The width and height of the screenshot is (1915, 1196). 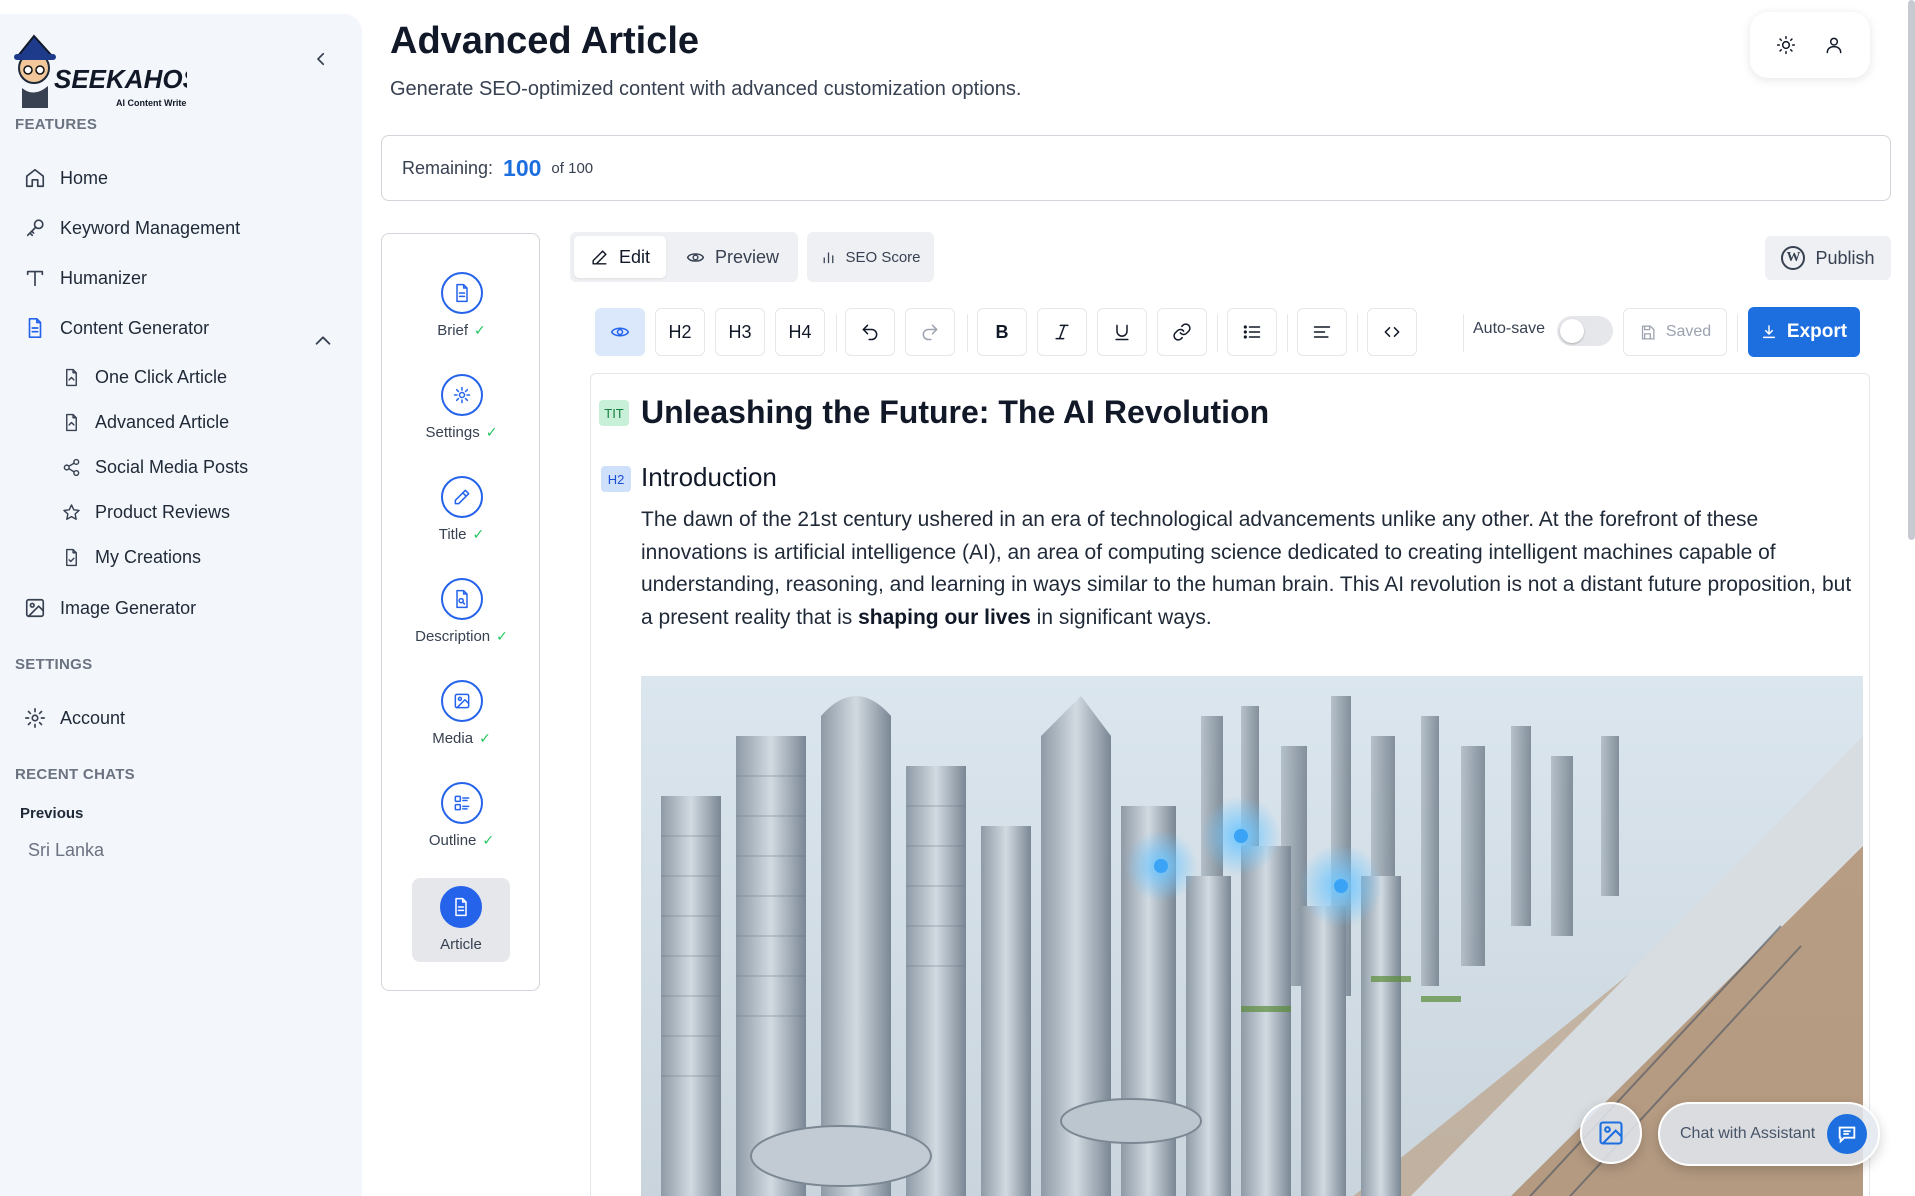 I want to click on pencil-icon, so click(x=461, y=497).